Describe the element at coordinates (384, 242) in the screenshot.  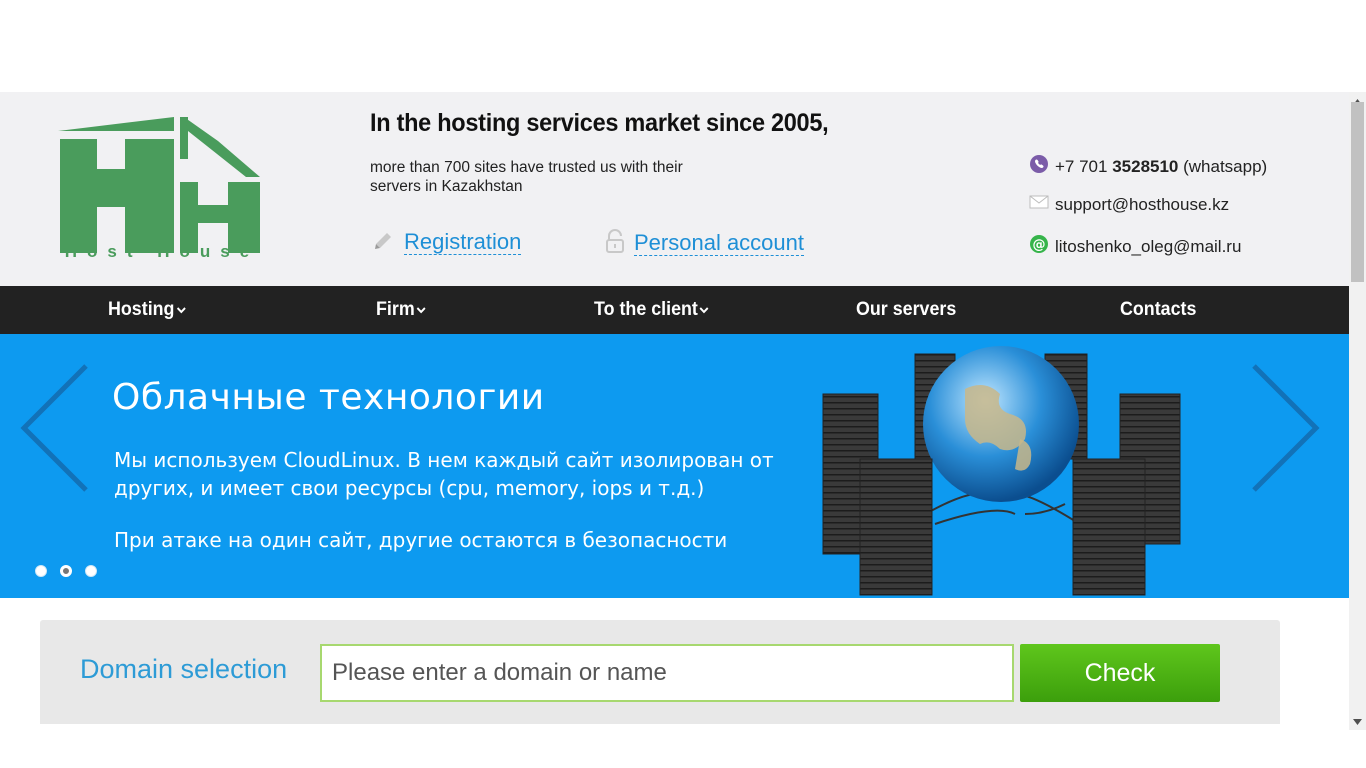
I see `pencil-icon` at that location.